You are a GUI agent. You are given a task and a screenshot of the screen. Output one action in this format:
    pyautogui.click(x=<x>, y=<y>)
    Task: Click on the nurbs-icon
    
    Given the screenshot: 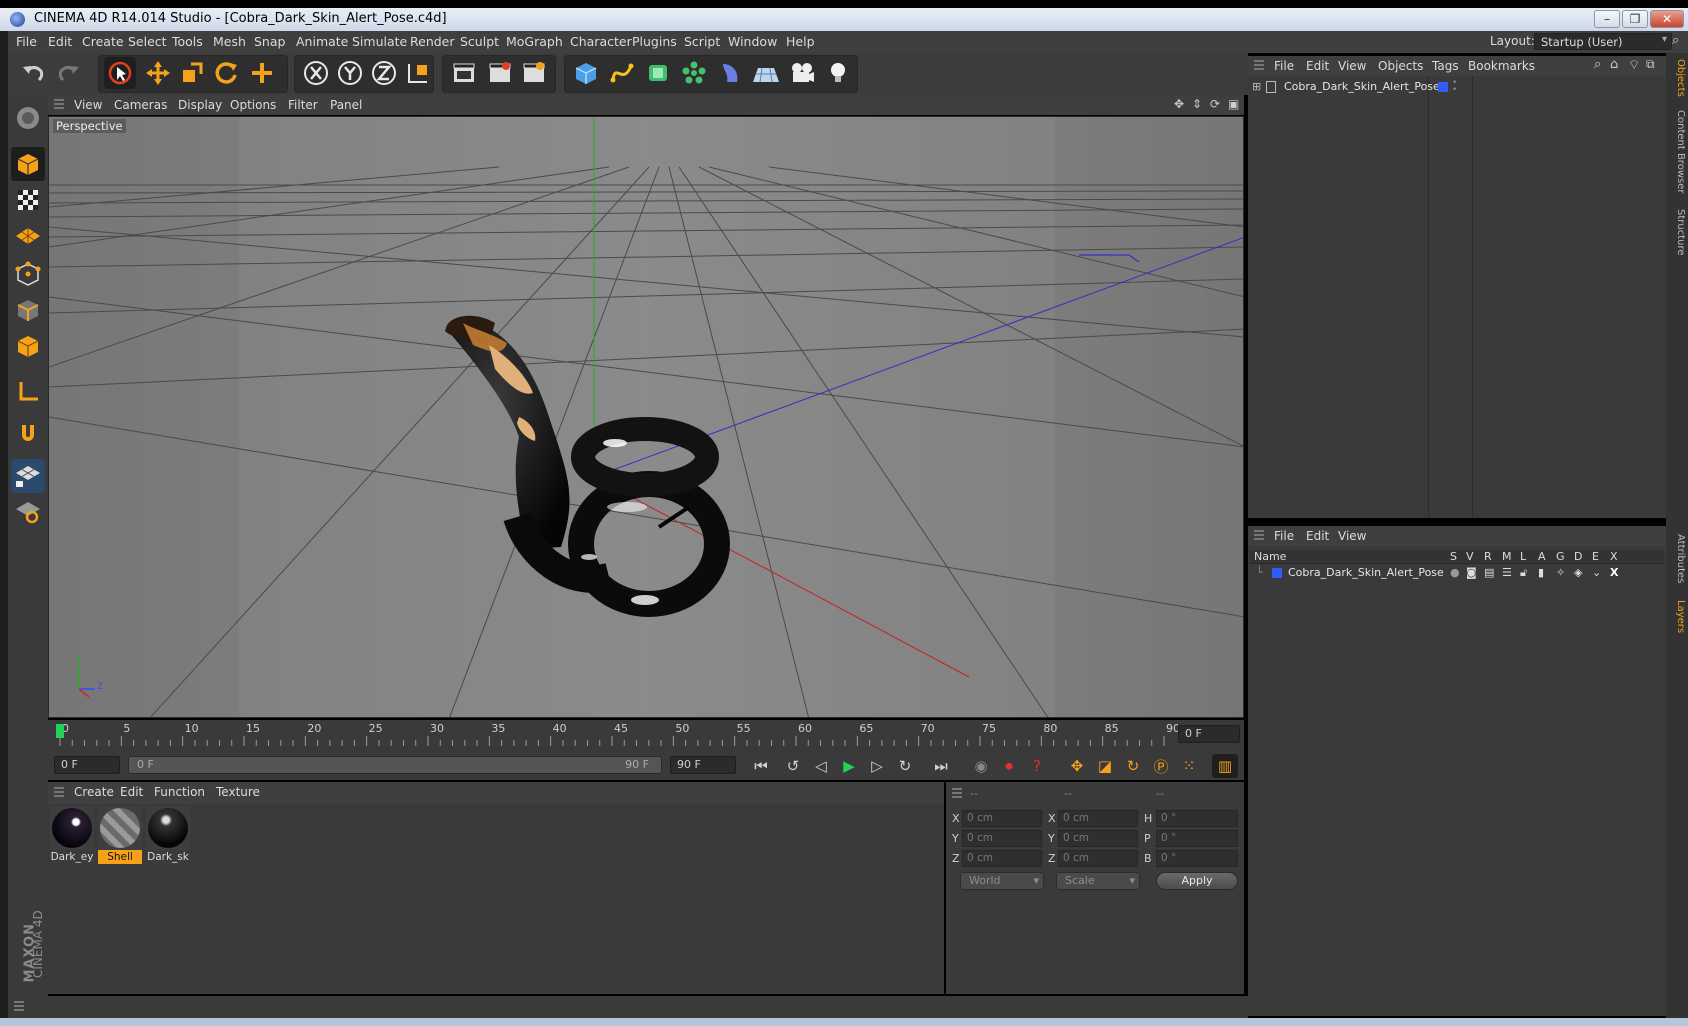 What is the action you would take?
    pyautogui.click(x=658, y=73)
    